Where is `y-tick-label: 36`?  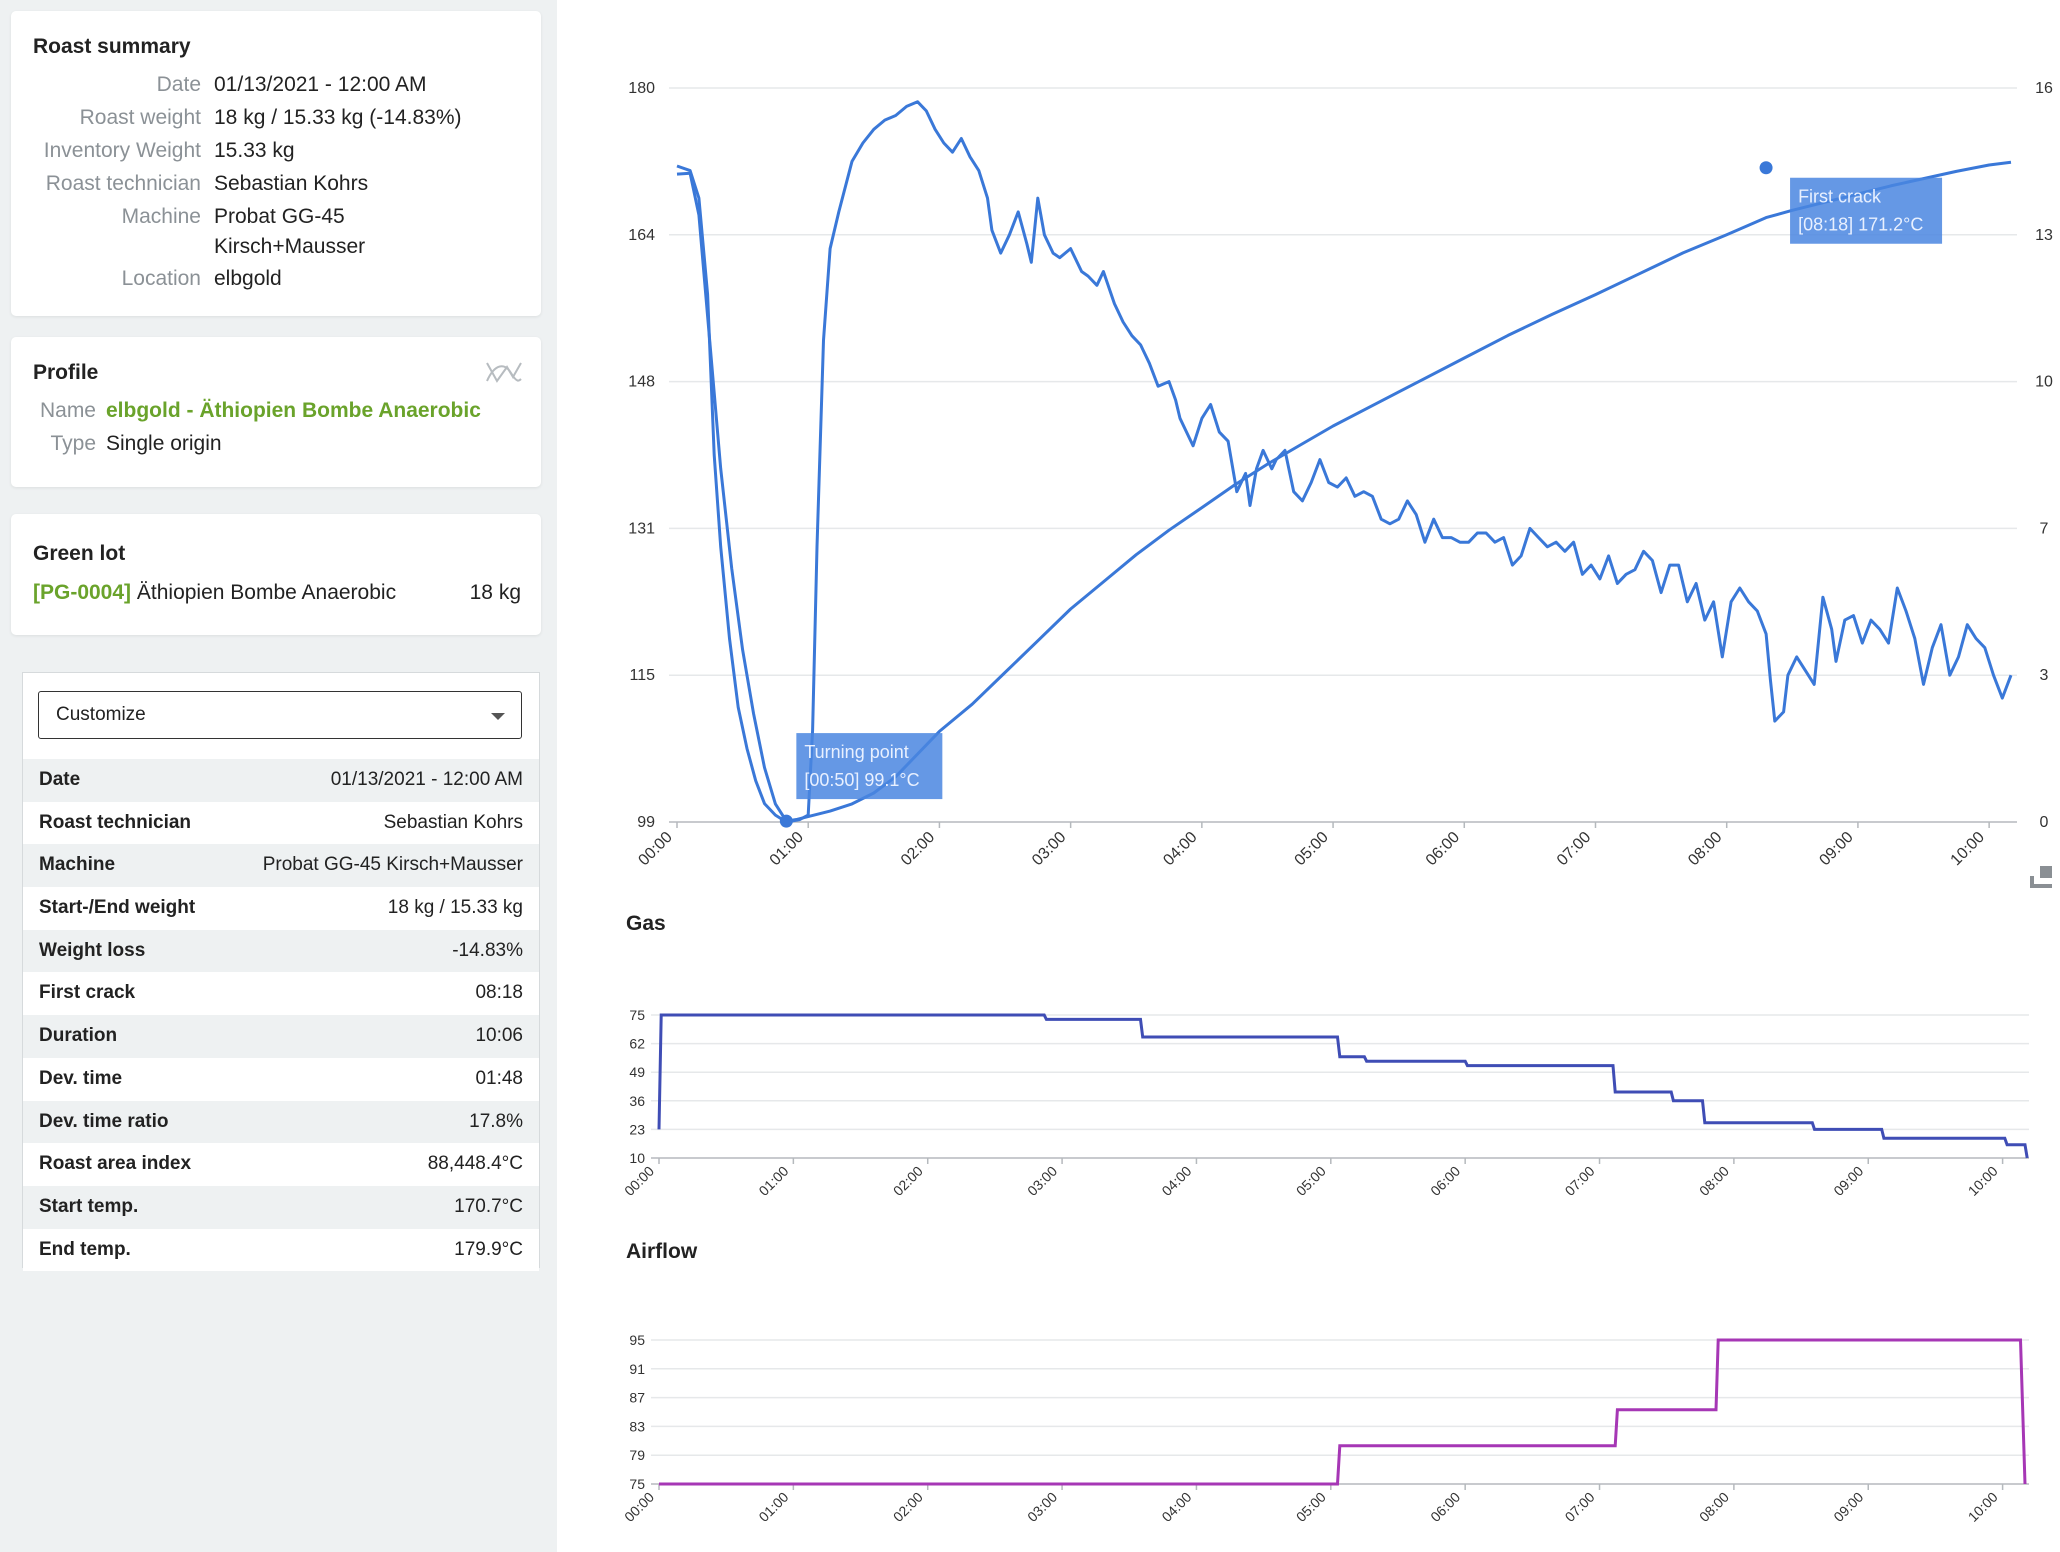
y-tick-label: 36 is located at coordinates (637, 1101).